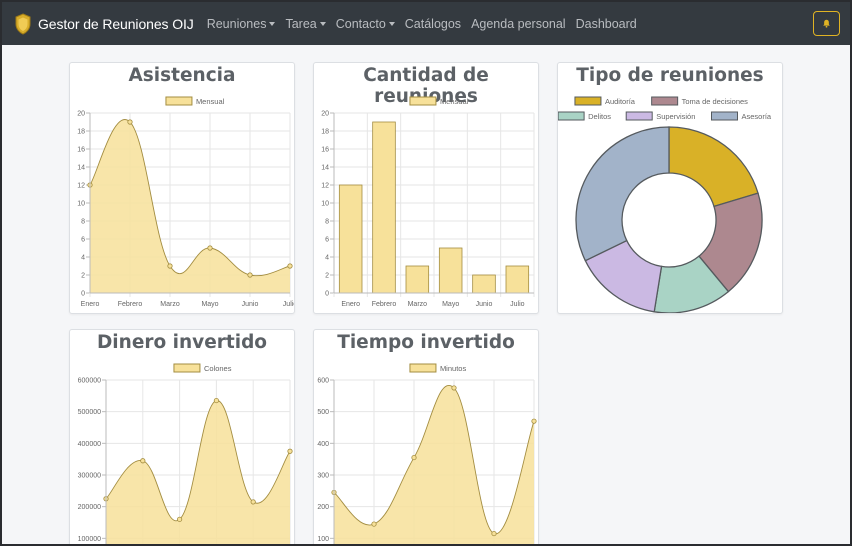 This screenshot has width=852, height=546. I want to click on legend-label-1: Toma de decisiones, so click(715, 101).